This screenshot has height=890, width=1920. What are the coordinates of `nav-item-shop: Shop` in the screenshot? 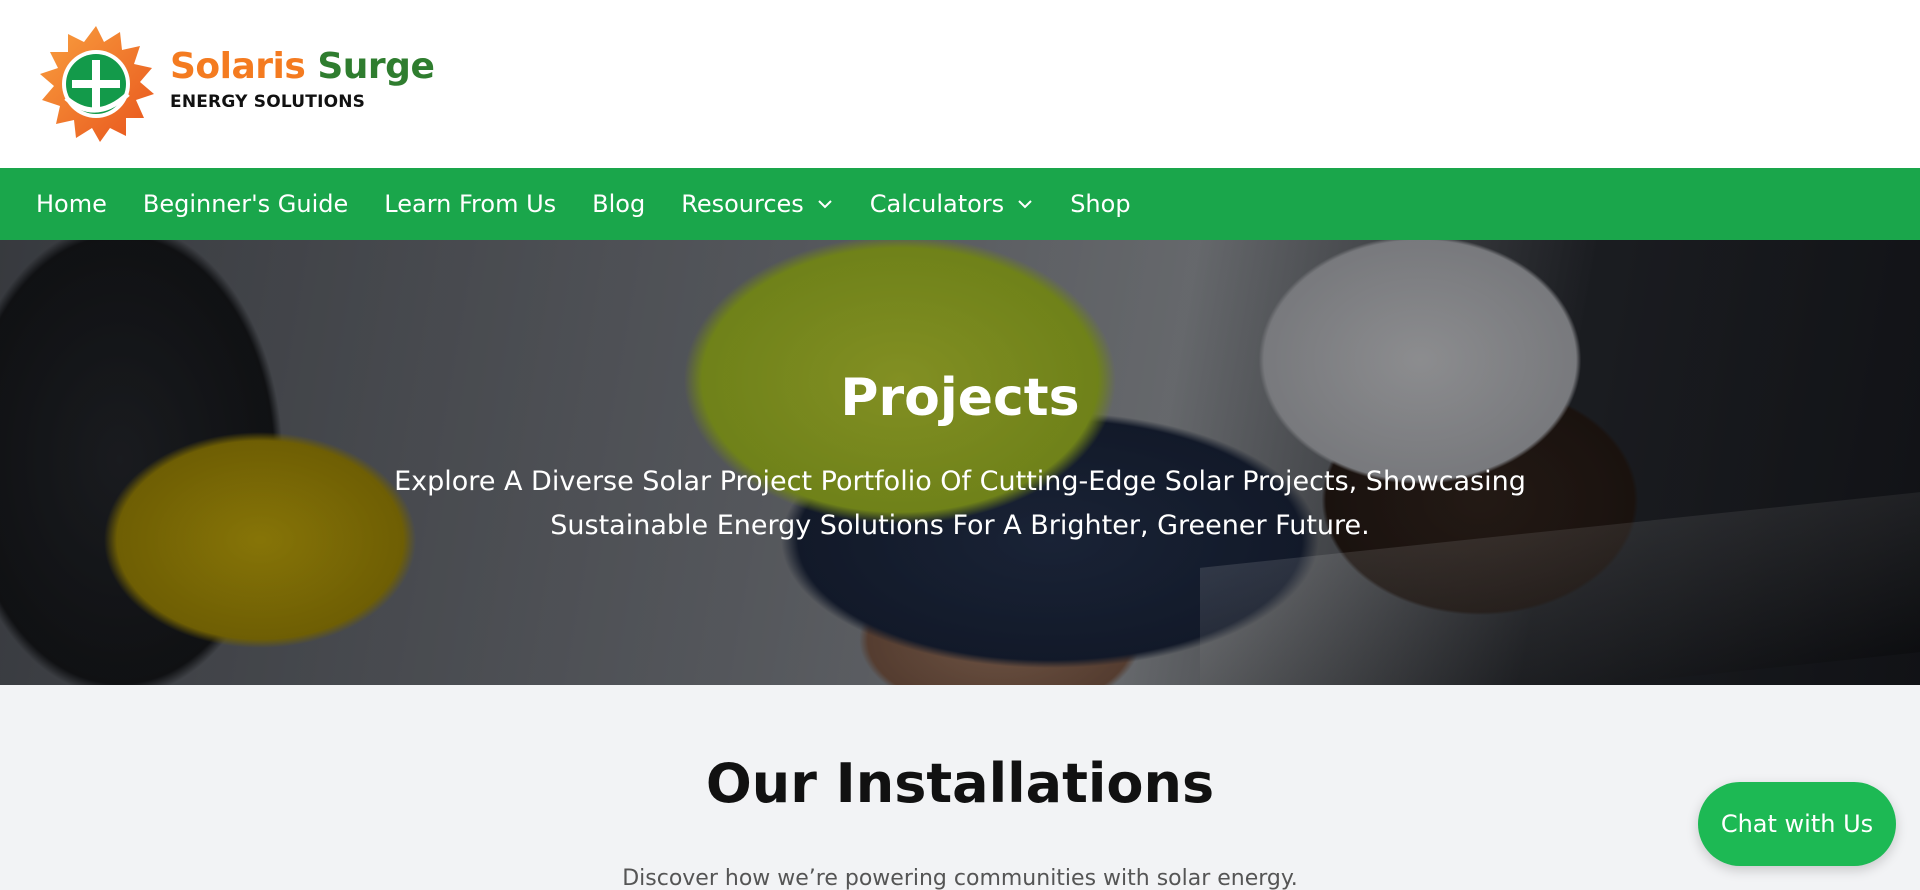 It's located at (1100, 204).